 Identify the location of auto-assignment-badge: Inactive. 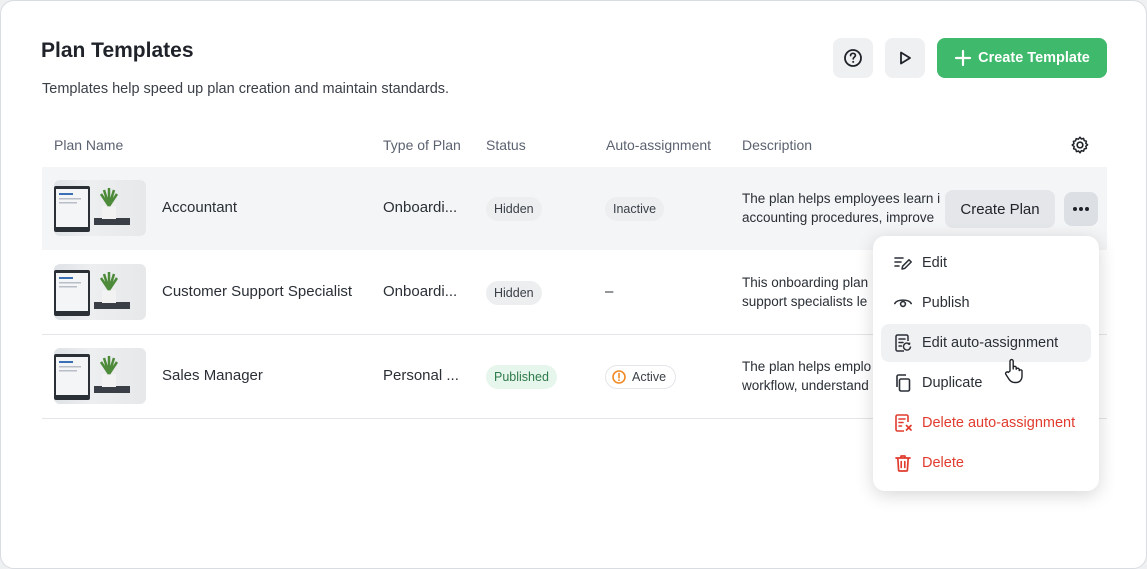
(635, 209).